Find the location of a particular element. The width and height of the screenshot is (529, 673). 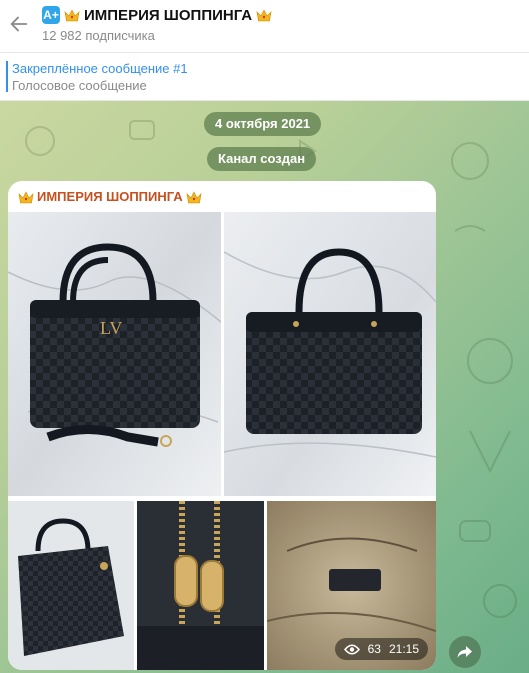

date-separator: 4 октября 2021 is located at coordinates (263, 124).